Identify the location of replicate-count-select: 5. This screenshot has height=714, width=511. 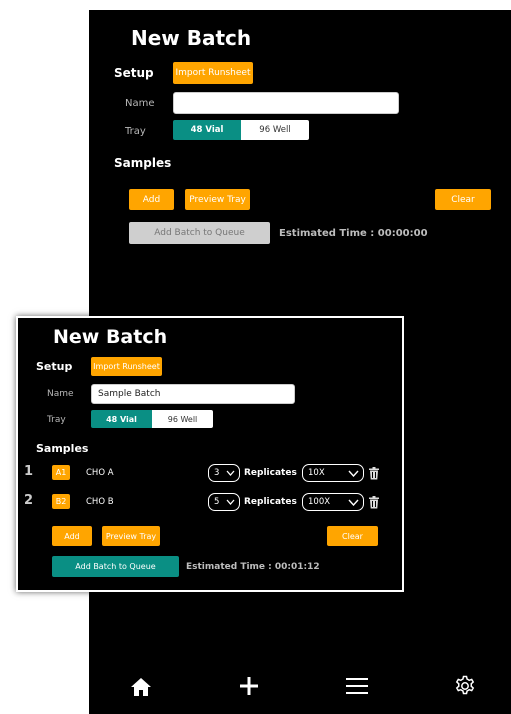
(224, 502).